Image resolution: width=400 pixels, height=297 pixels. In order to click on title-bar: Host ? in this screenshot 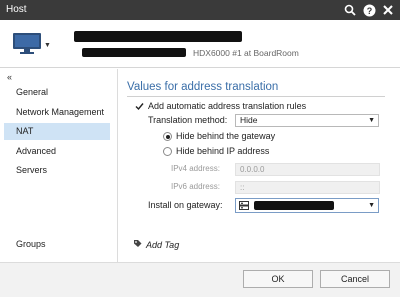, I will do `click(200, 10)`.